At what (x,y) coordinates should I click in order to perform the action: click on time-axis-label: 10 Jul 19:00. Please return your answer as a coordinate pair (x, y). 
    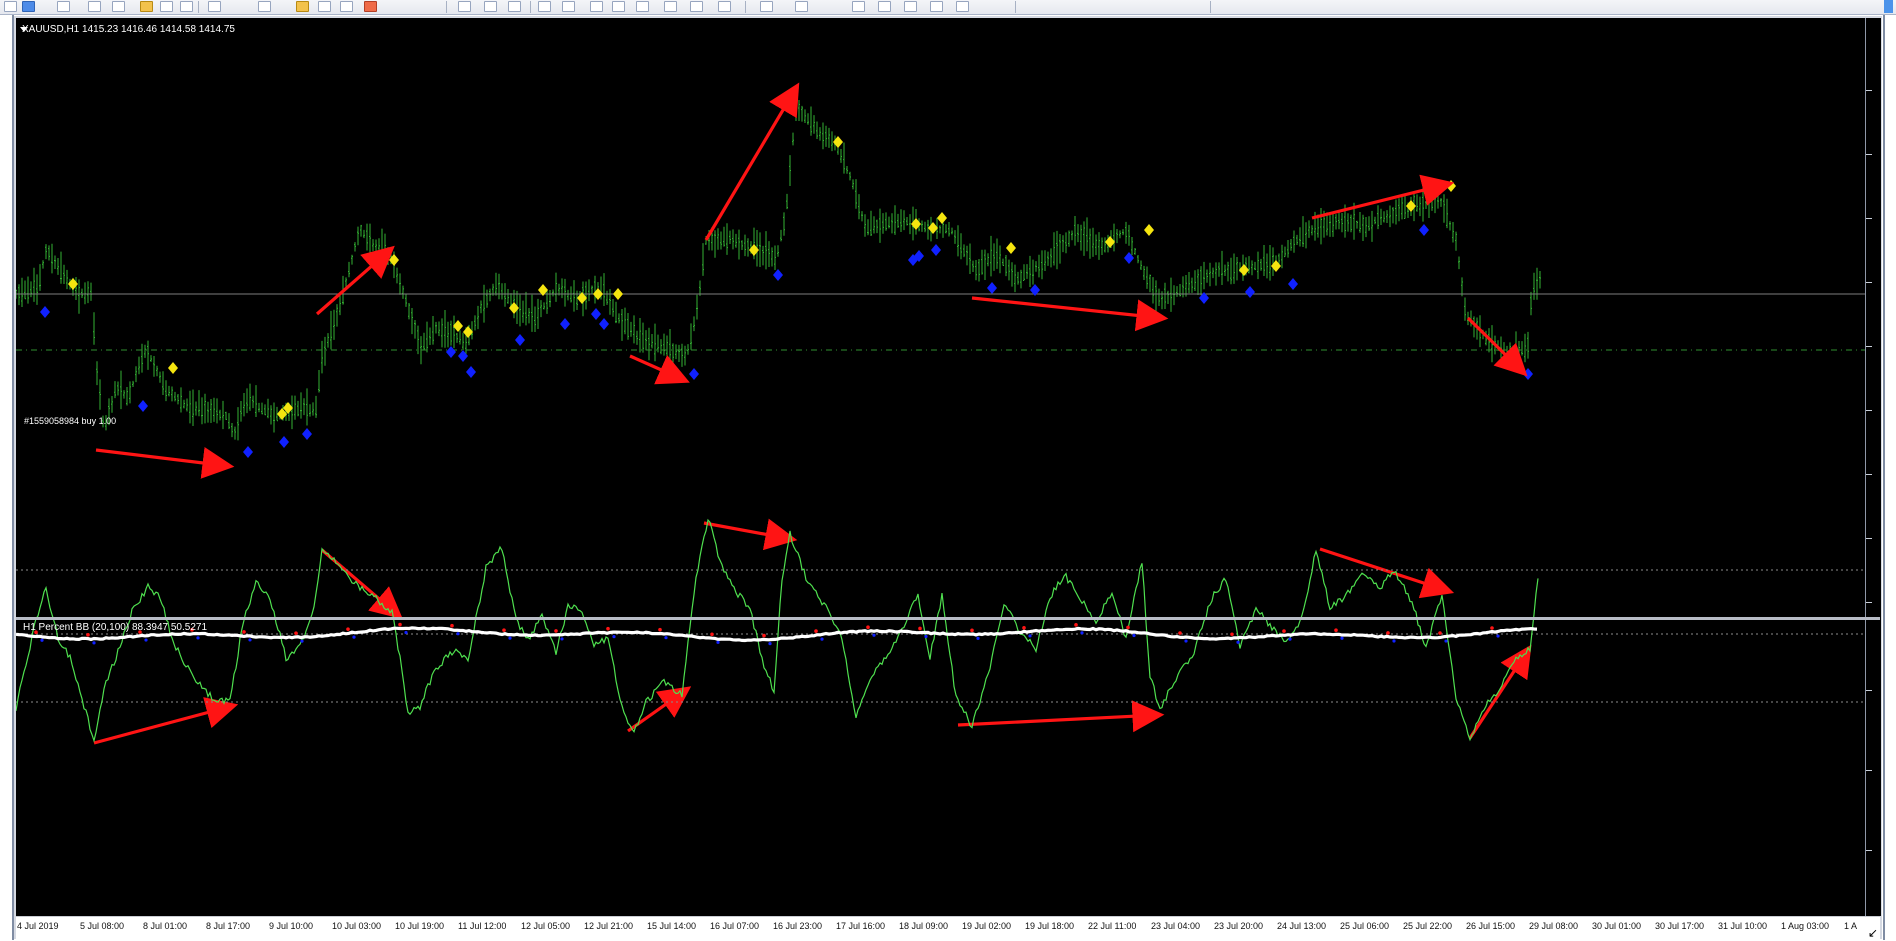
    Looking at the image, I should click on (420, 926).